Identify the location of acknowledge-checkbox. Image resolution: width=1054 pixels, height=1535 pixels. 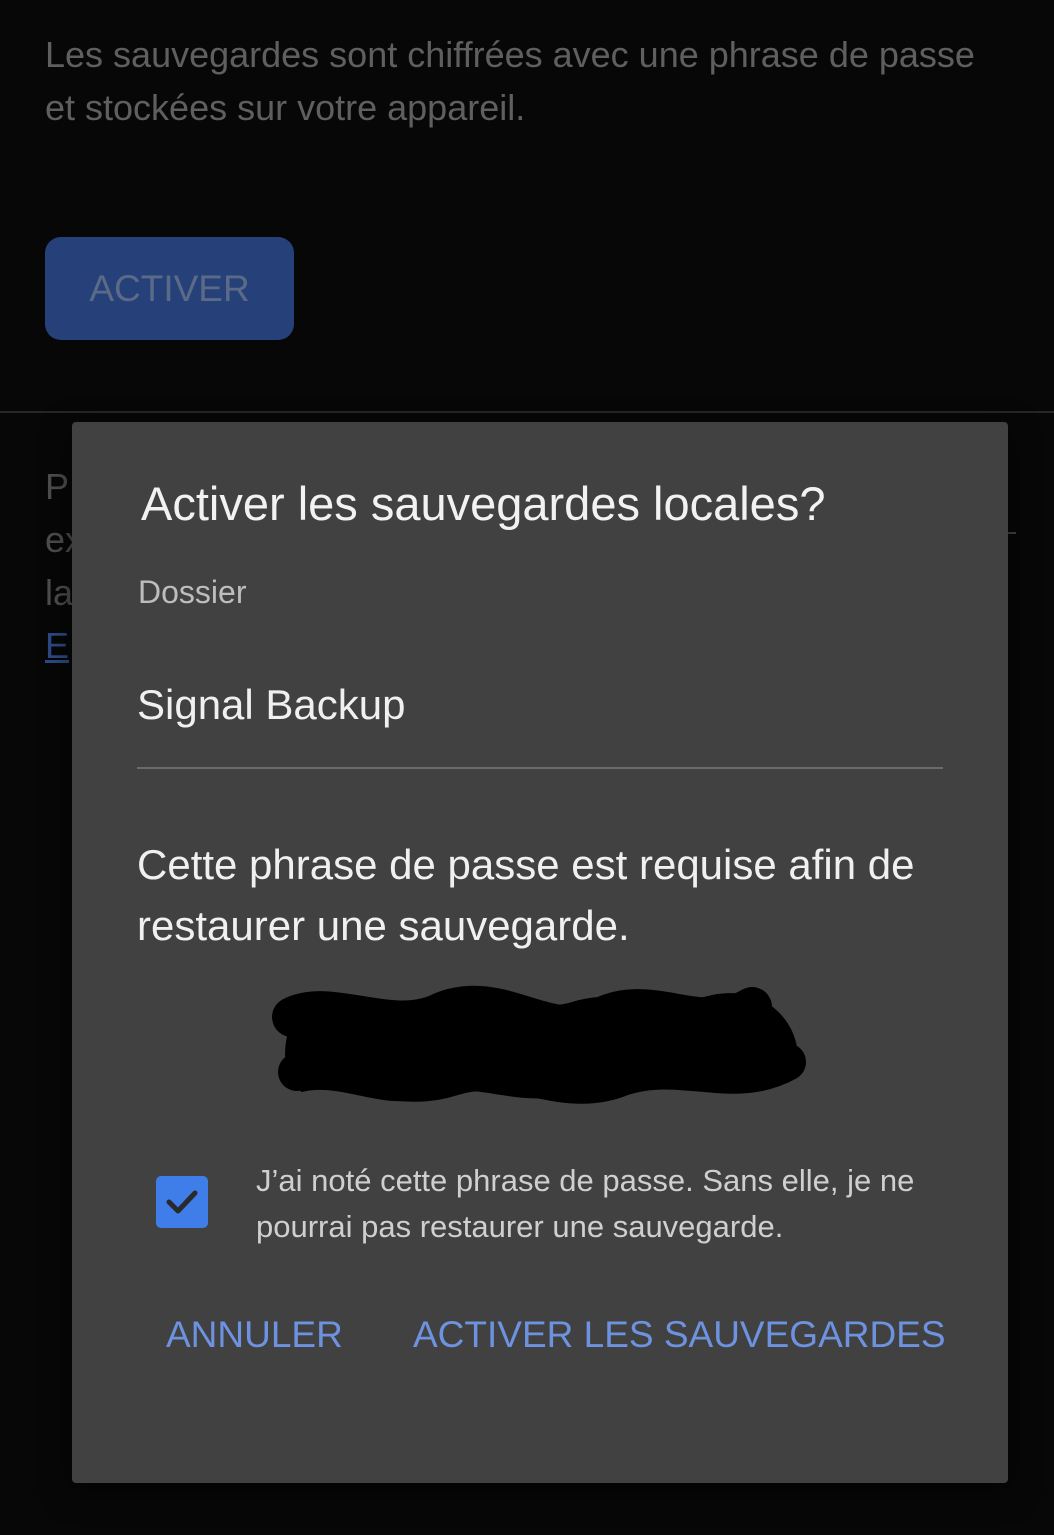
(182, 1202).